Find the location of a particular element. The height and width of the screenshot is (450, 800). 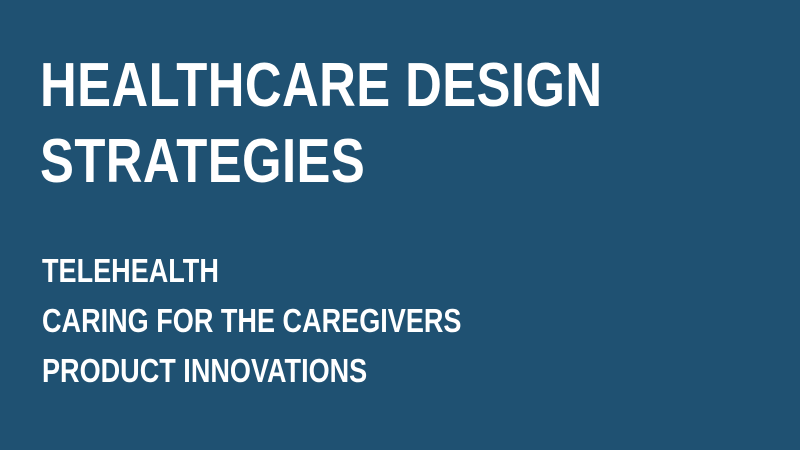

topic-product-innovations: PRODUCT INNOVATIONS is located at coordinates (205, 370).